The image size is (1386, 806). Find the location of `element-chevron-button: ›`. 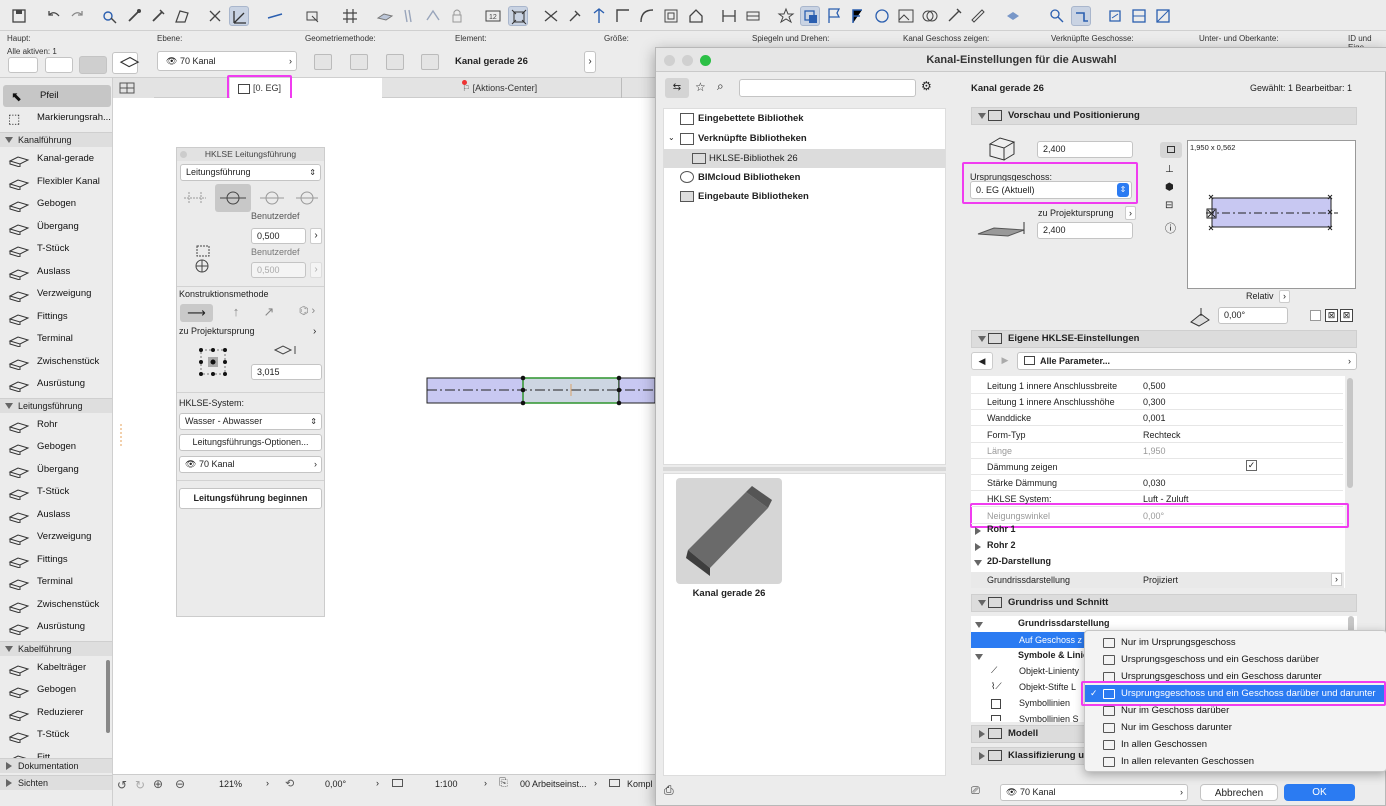

element-chevron-button: › is located at coordinates (590, 62).